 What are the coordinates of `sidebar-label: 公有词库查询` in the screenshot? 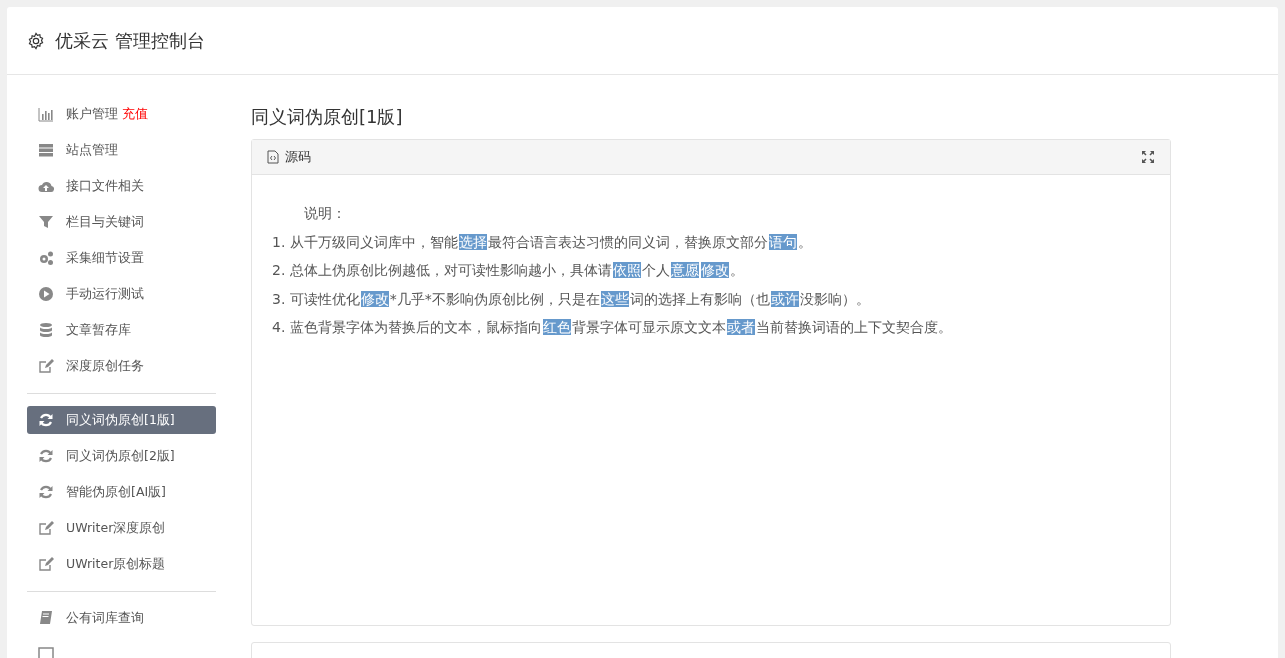 It's located at (105, 618).